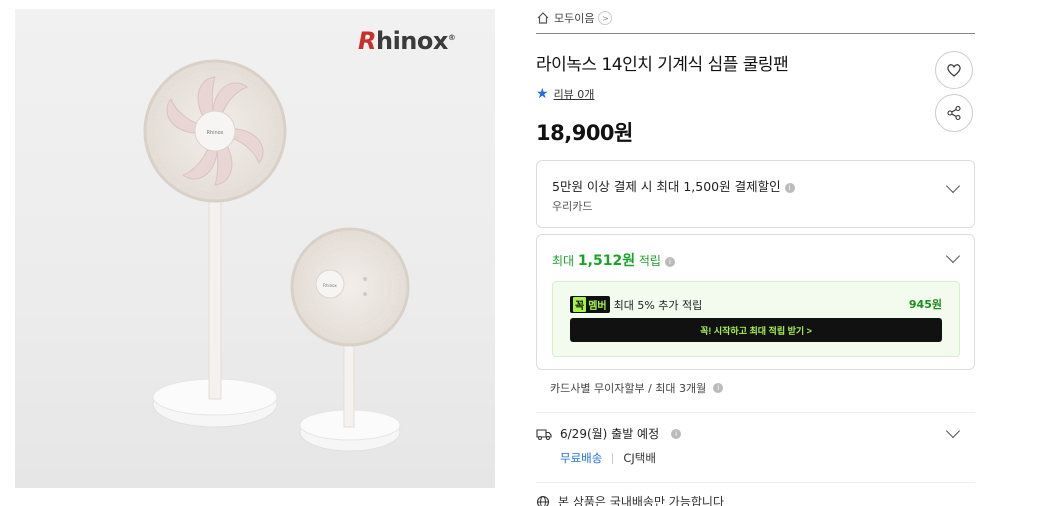  I want to click on carrier-label: CJ택배, so click(639, 458).